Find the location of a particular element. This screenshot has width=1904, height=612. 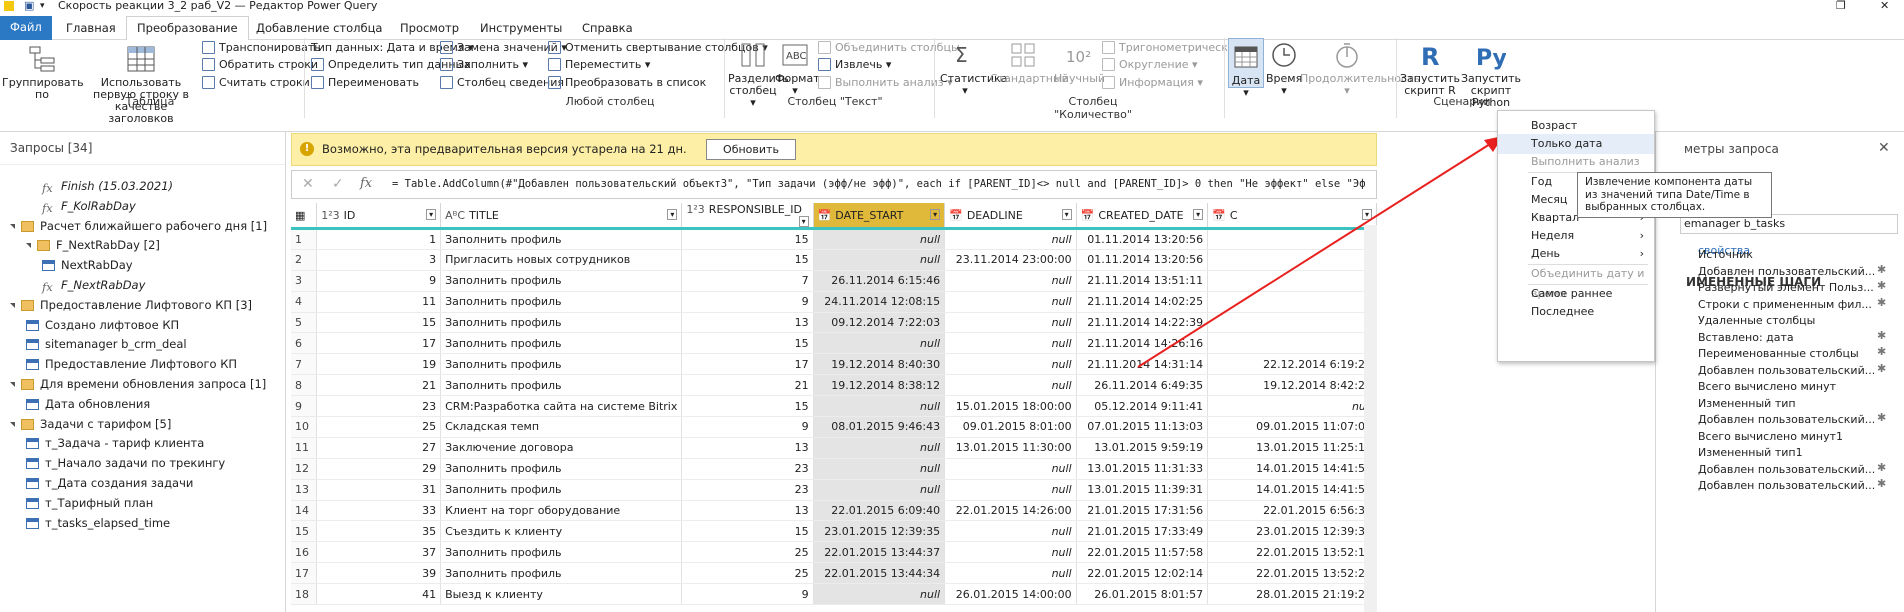

row-number: 5 is located at coordinates (304, 323).